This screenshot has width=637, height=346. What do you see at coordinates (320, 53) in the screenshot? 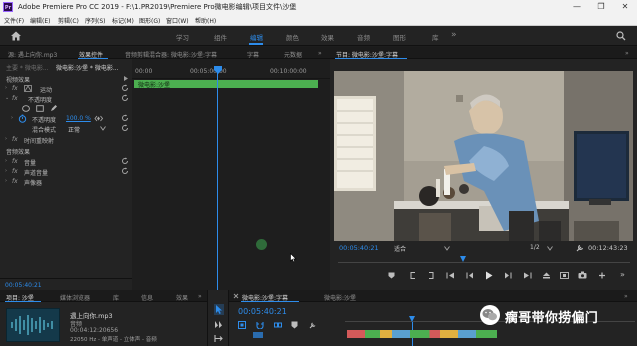
I see `effect-panel-more-icon: »` at bounding box center [320, 53].